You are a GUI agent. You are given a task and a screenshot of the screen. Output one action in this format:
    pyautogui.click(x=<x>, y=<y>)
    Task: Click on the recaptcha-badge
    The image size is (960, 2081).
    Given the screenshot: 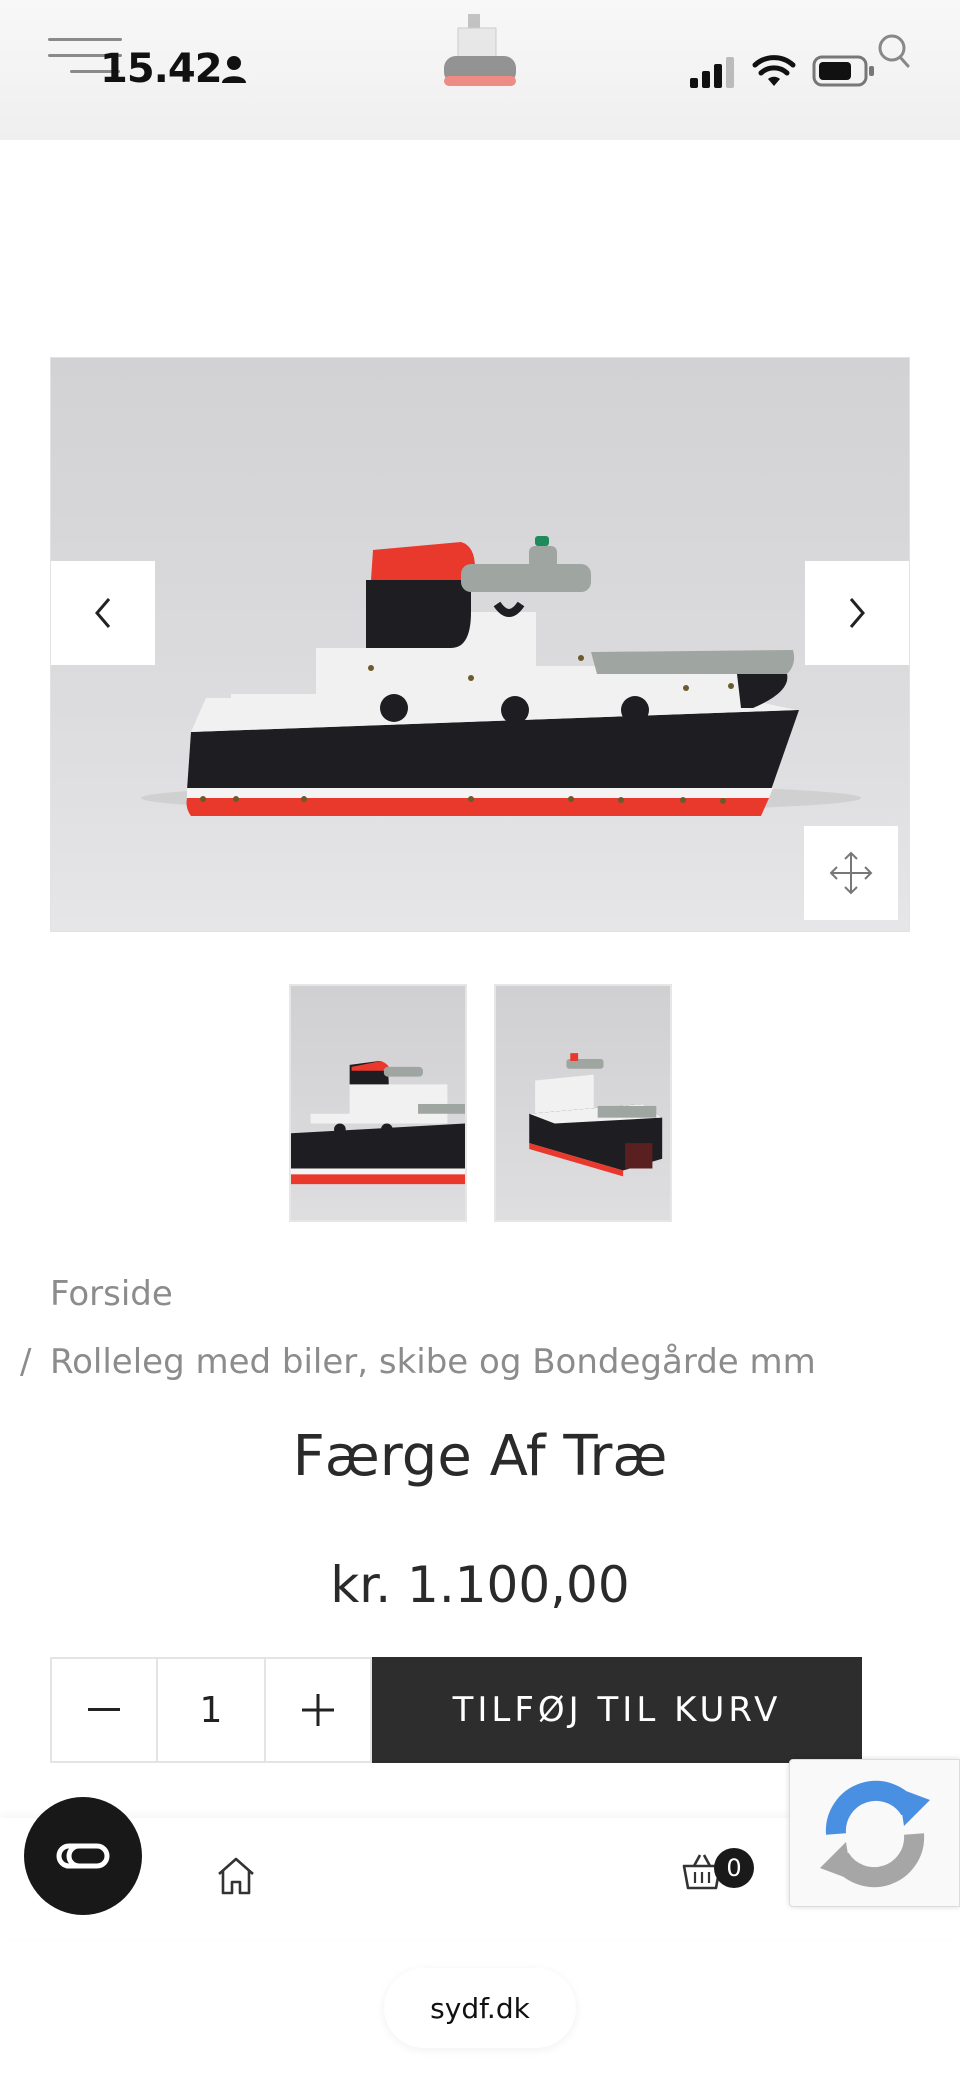 What is the action you would take?
    pyautogui.click(x=874, y=1833)
    